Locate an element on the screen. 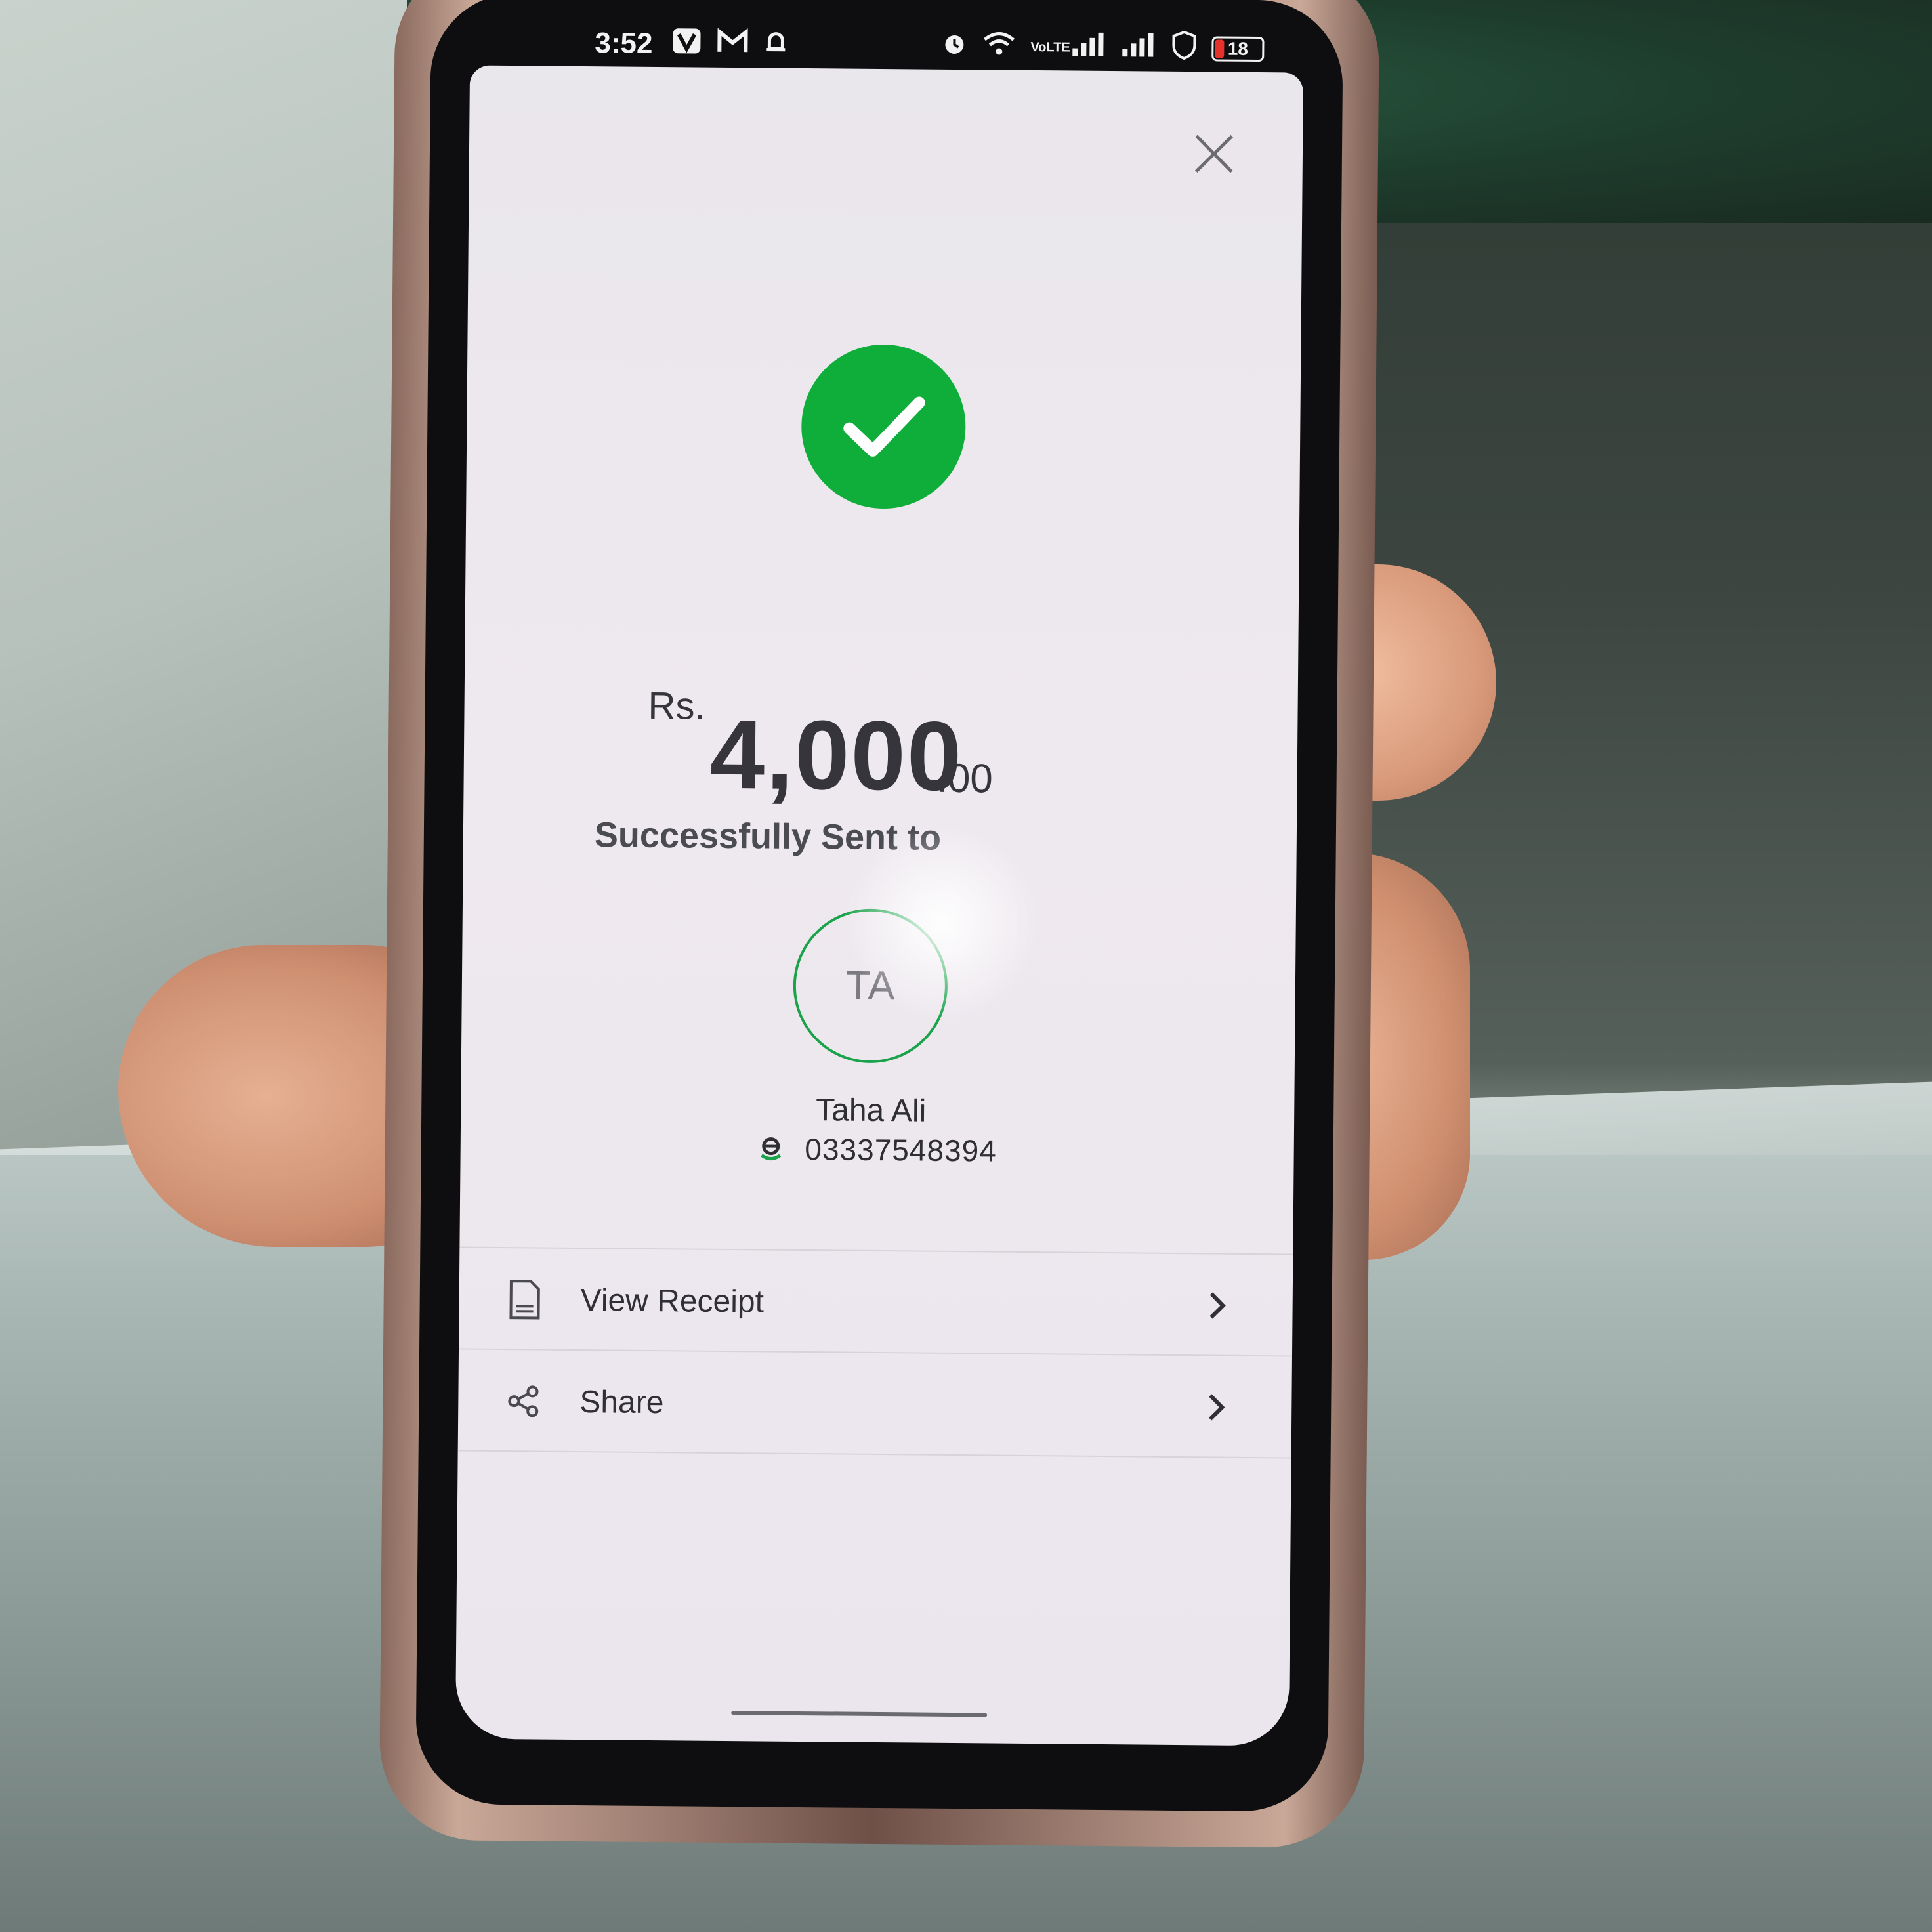  amount-currency: Rs. is located at coordinates (676, 706).